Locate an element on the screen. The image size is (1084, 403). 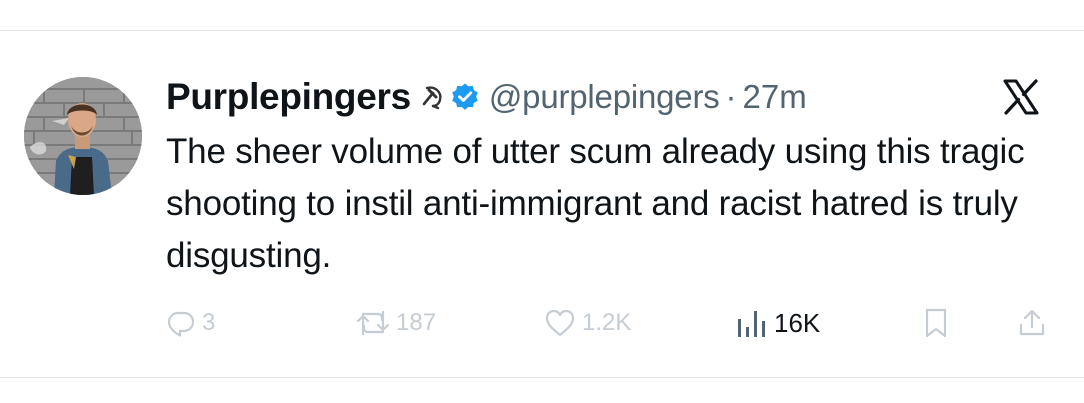
hammer-and-sickle-icon is located at coordinates (431, 97).